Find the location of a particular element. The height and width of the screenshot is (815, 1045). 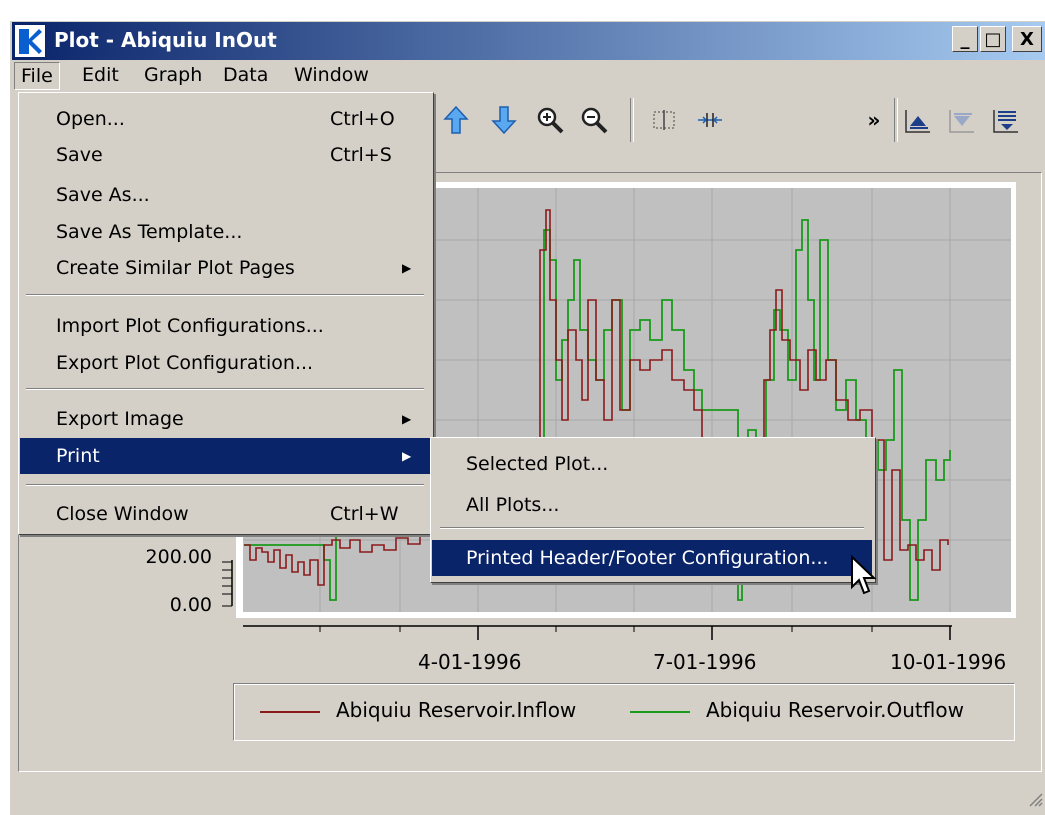

menu-item-label: Export Image is located at coordinates (120, 419).